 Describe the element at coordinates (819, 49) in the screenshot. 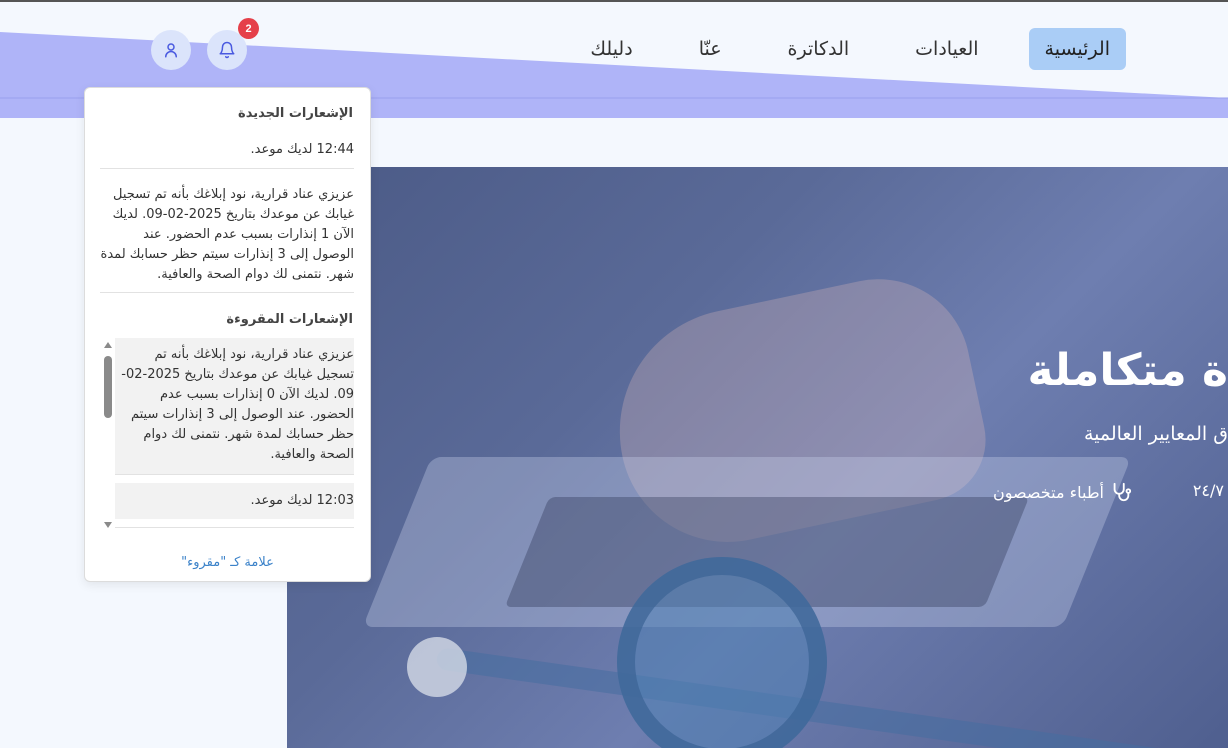

I see `nav-item-doctors: الدكاترة` at that location.